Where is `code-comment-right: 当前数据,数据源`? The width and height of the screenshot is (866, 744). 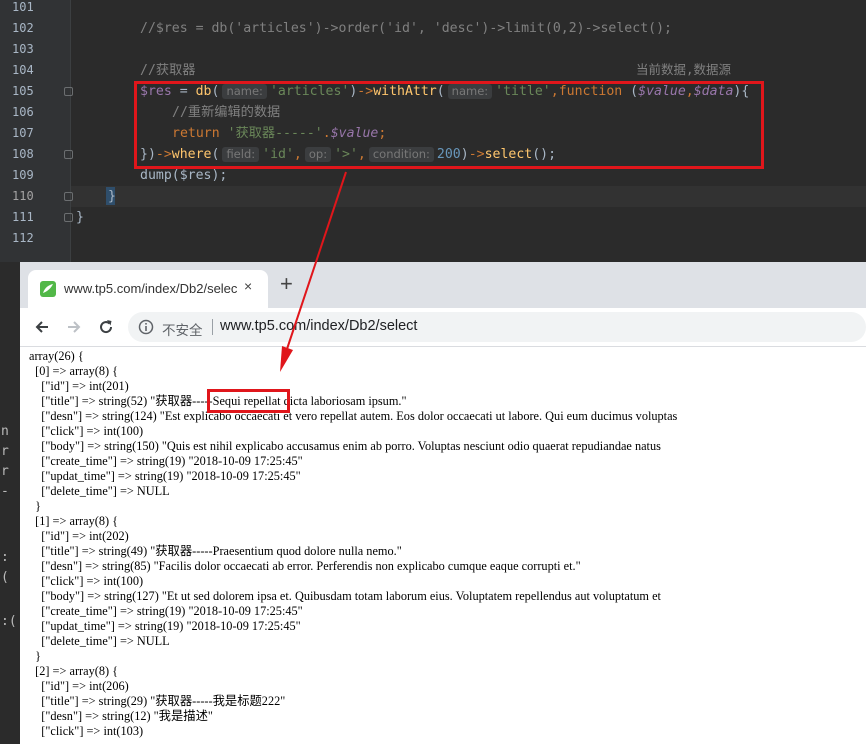 code-comment-right: 当前数据,数据源 is located at coordinates (684, 69).